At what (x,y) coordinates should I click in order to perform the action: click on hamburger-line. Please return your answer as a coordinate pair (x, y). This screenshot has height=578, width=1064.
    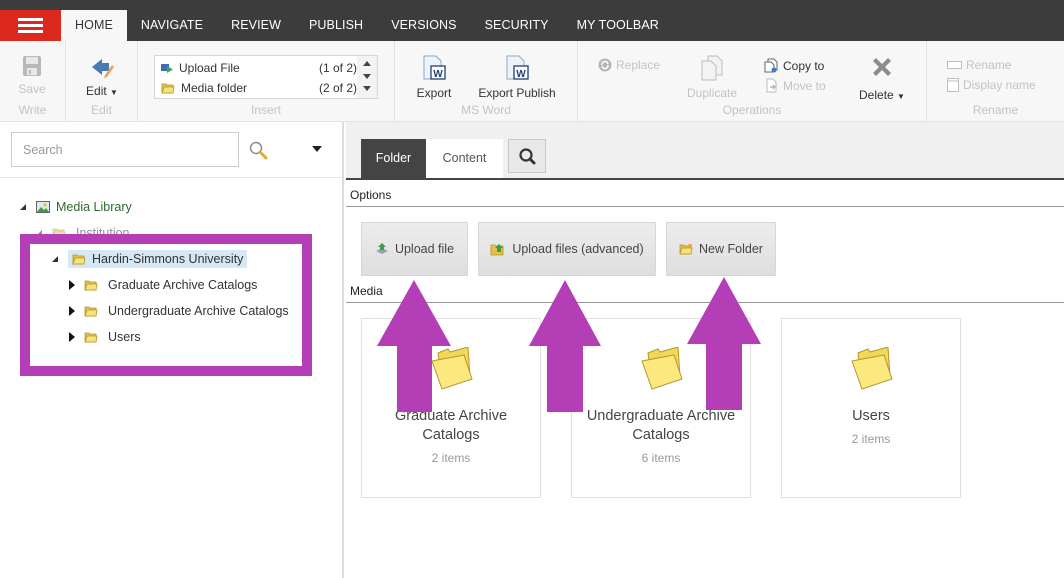
    Looking at the image, I should click on (30, 25).